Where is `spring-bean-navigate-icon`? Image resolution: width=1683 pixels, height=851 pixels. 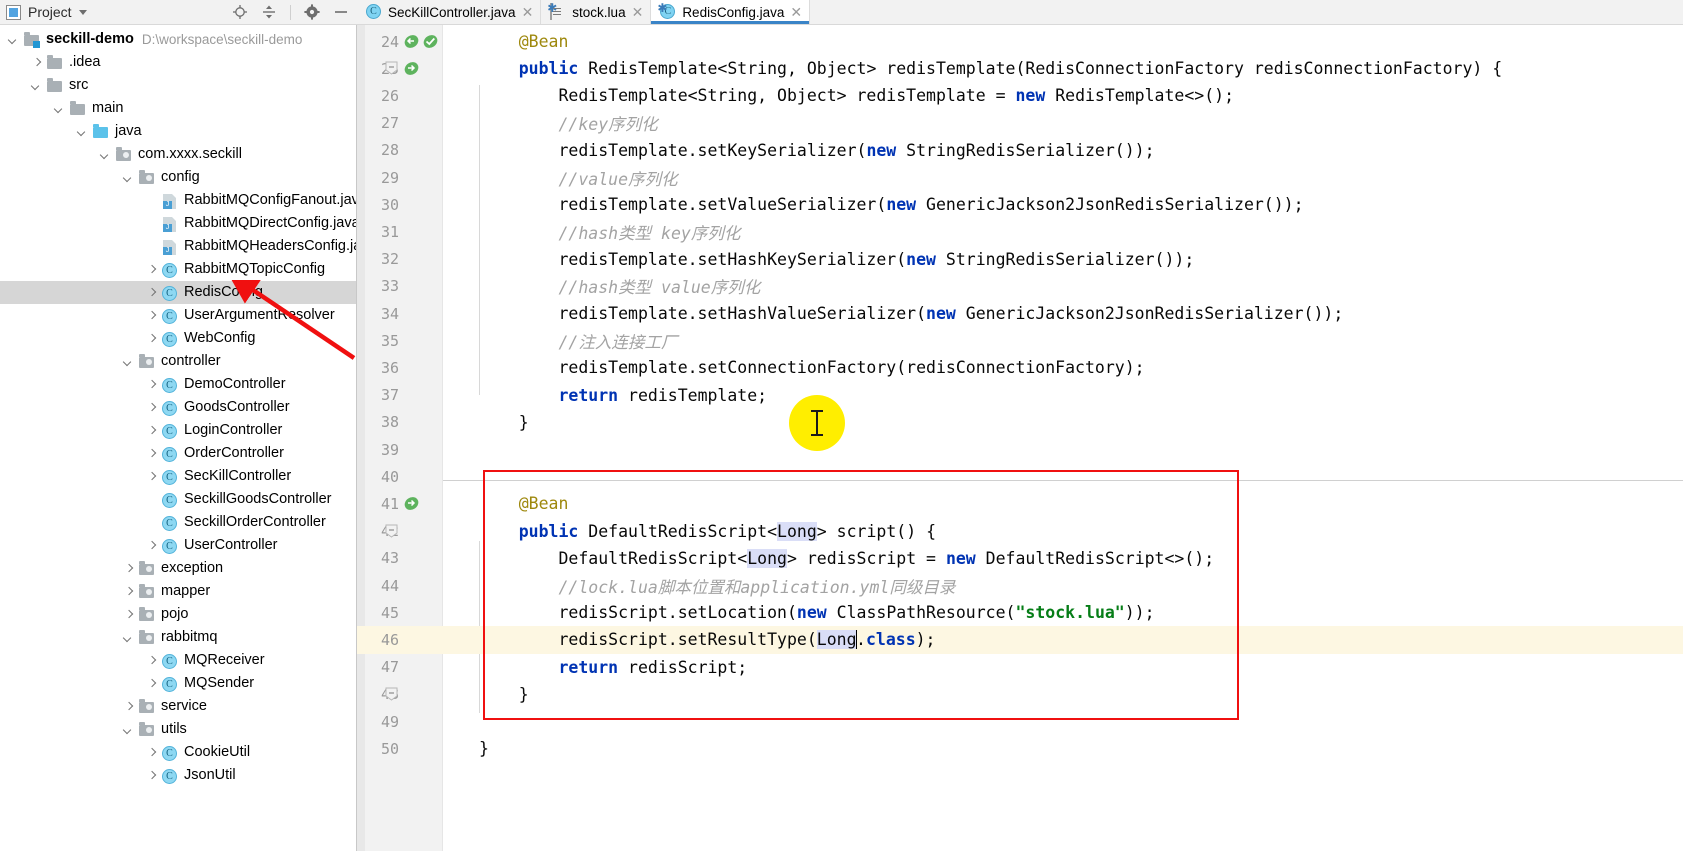
spring-bean-navigate-icon is located at coordinates (411, 41).